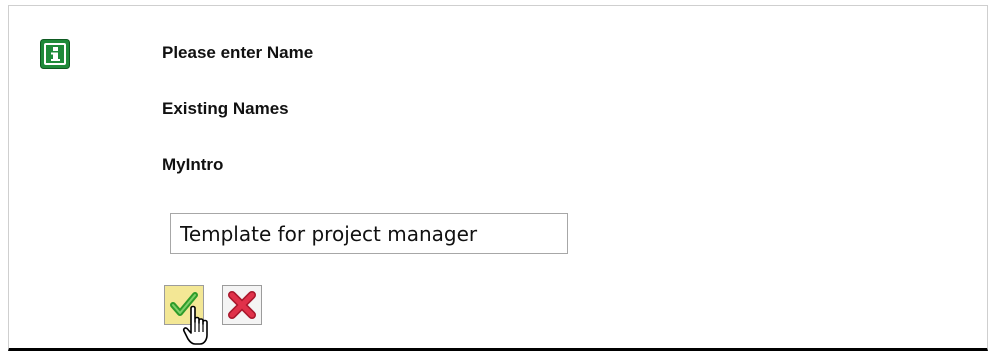  Describe the element at coordinates (225, 108) in the screenshot. I see `existing-names-label: Existing Names` at that location.